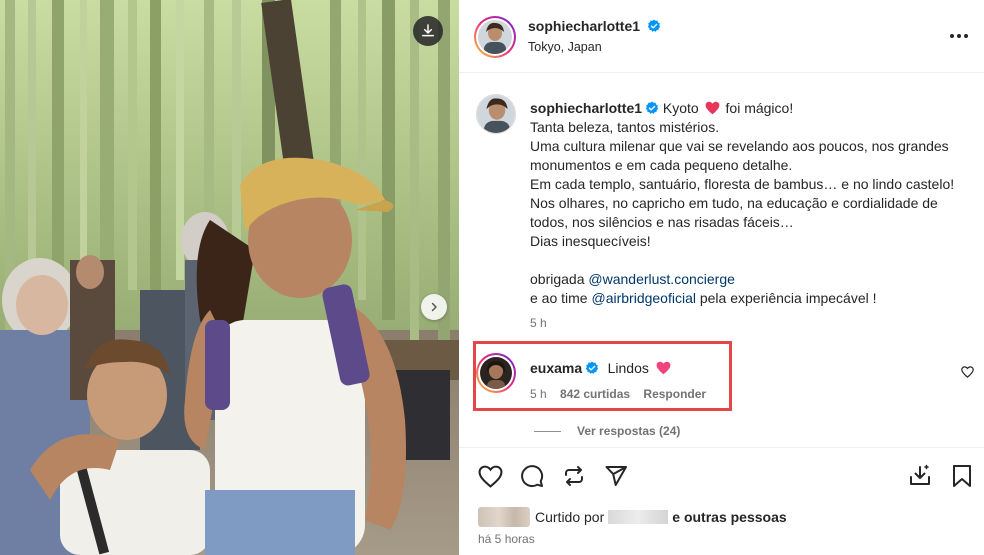 The width and height of the screenshot is (984, 555). What do you see at coordinates (759, 108) in the screenshot?
I see `caption-text-magico: foi mágico!` at bounding box center [759, 108].